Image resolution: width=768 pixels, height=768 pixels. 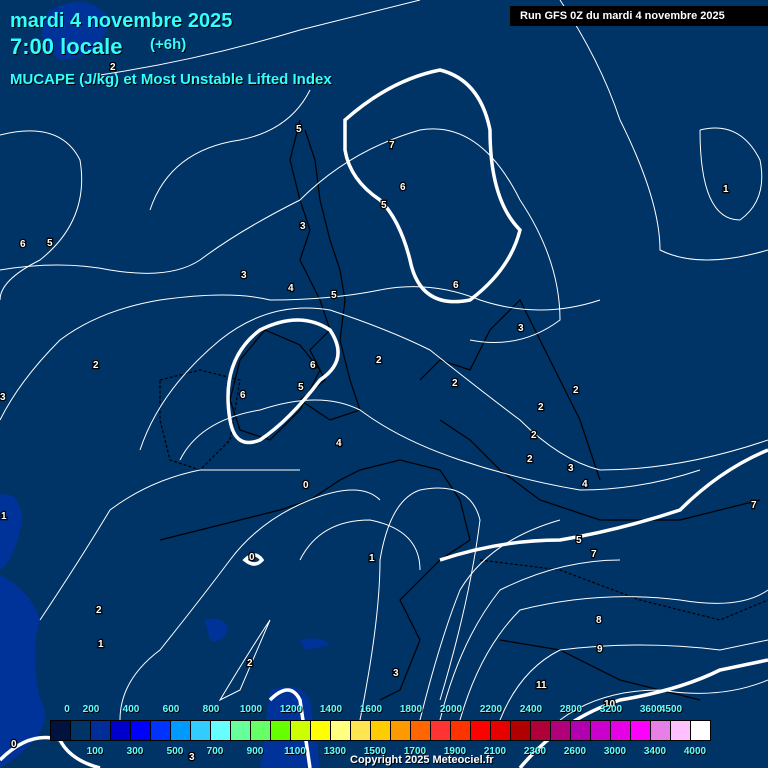 What do you see at coordinates (422, 760) in the screenshot?
I see `copyright: Copyright 2025 Meteociel.fr` at bounding box center [422, 760].